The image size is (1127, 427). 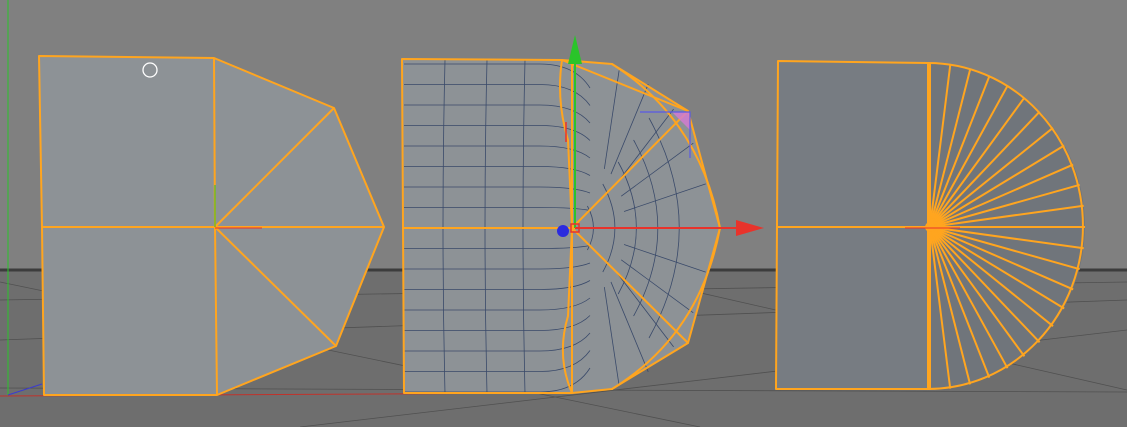 I want to click on object-3-fan-center-vertex, so click(x=930, y=227).